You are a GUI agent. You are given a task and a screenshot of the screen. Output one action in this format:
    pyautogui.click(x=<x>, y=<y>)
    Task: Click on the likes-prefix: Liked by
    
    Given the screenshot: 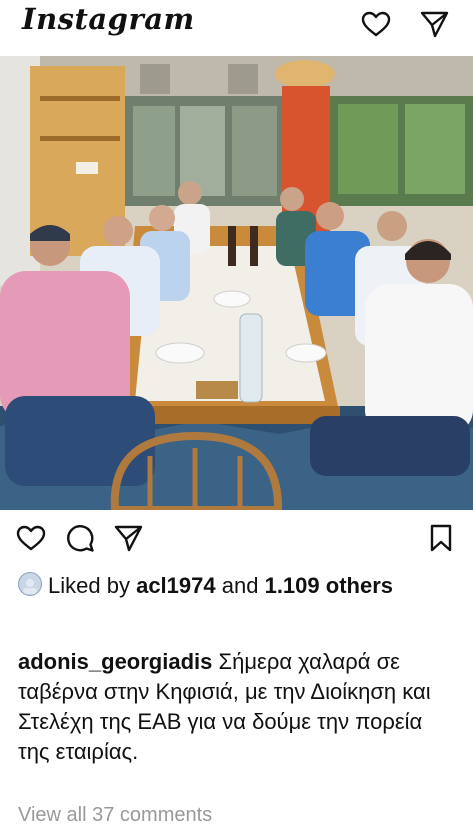 What is the action you would take?
    pyautogui.click(x=89, y=585)
    